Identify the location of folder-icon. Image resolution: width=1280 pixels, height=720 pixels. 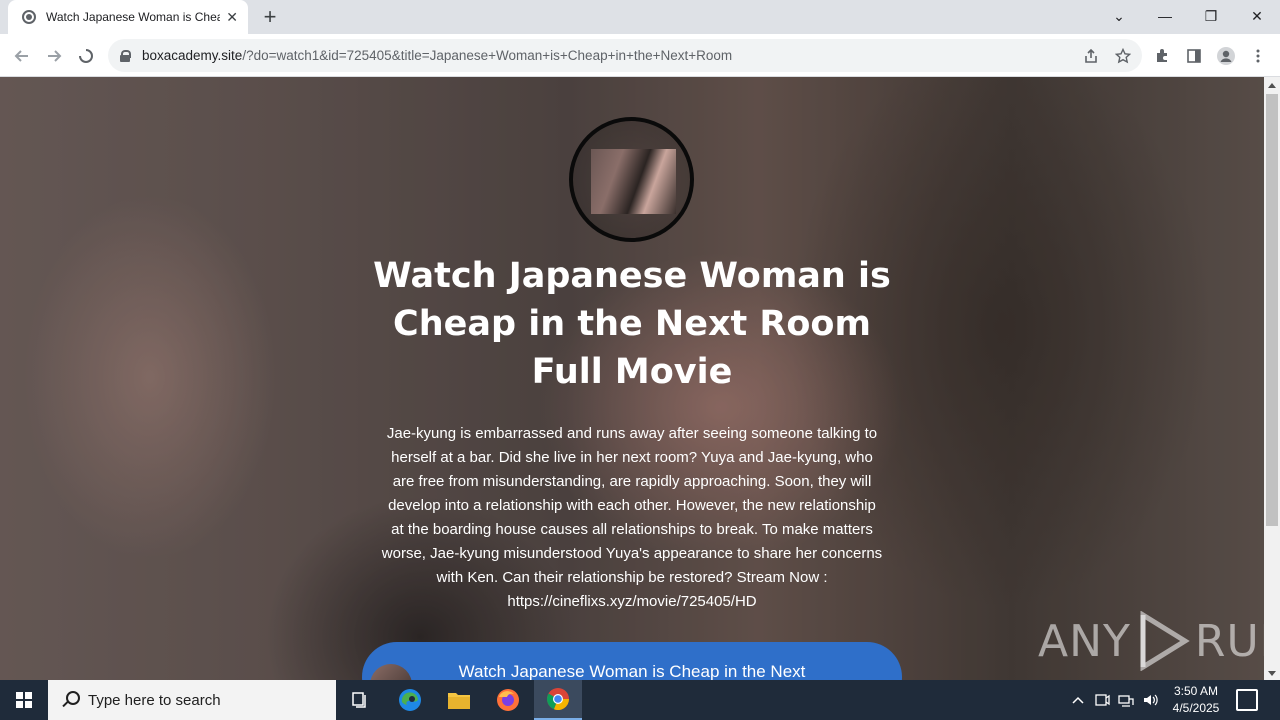
(459, 701).